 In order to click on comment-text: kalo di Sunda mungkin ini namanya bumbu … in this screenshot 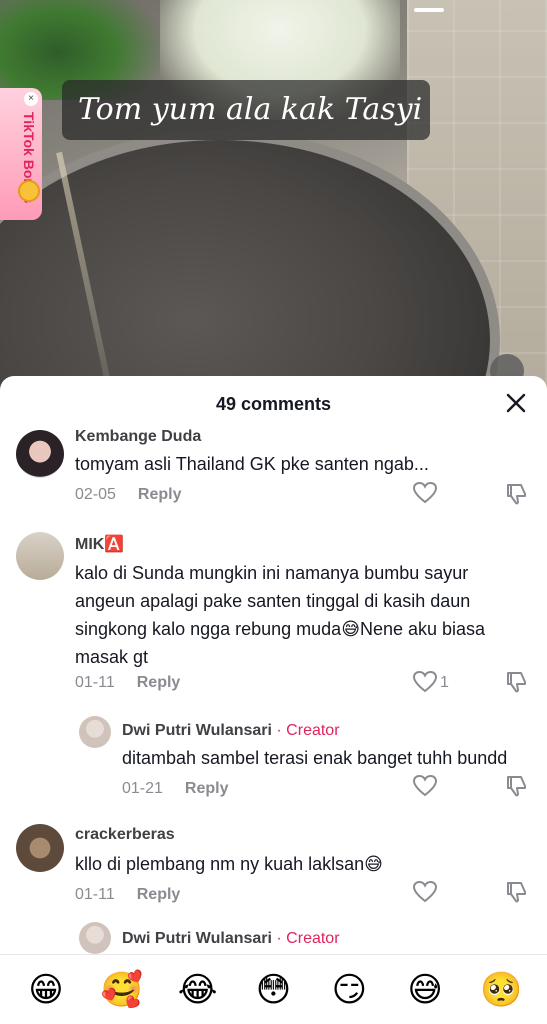, I will do `click(280, 615)`.